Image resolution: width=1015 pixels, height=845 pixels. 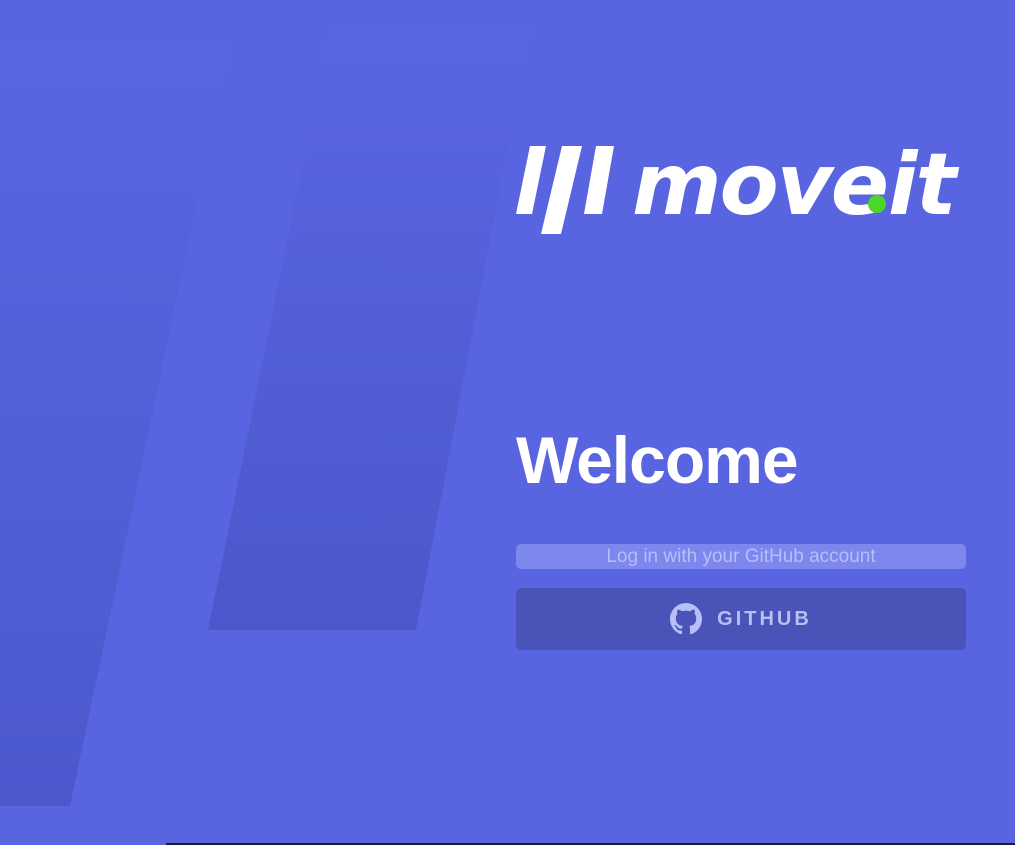 What do you see at coordinates (657, 460) in the screenshot?
I see `welcome-heading: Welcome` at bounding box center [657, 460].